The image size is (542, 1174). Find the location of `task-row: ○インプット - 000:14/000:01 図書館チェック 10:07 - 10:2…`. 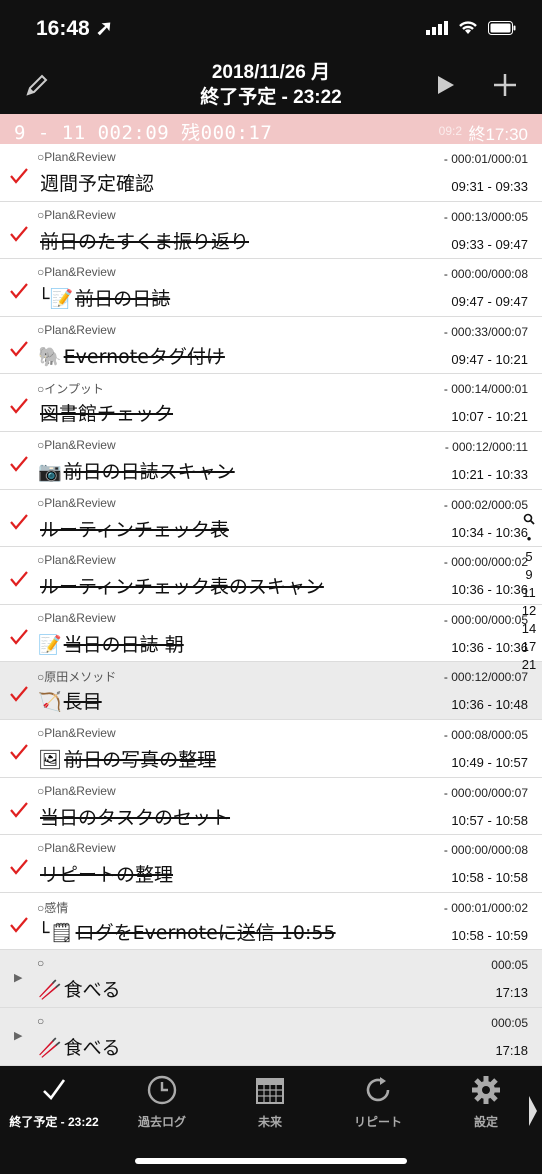

task-row: ○インプット - 000:14/000:01 図書館チェック 10:07 - 10:2… is located at coordinates (271, 403).